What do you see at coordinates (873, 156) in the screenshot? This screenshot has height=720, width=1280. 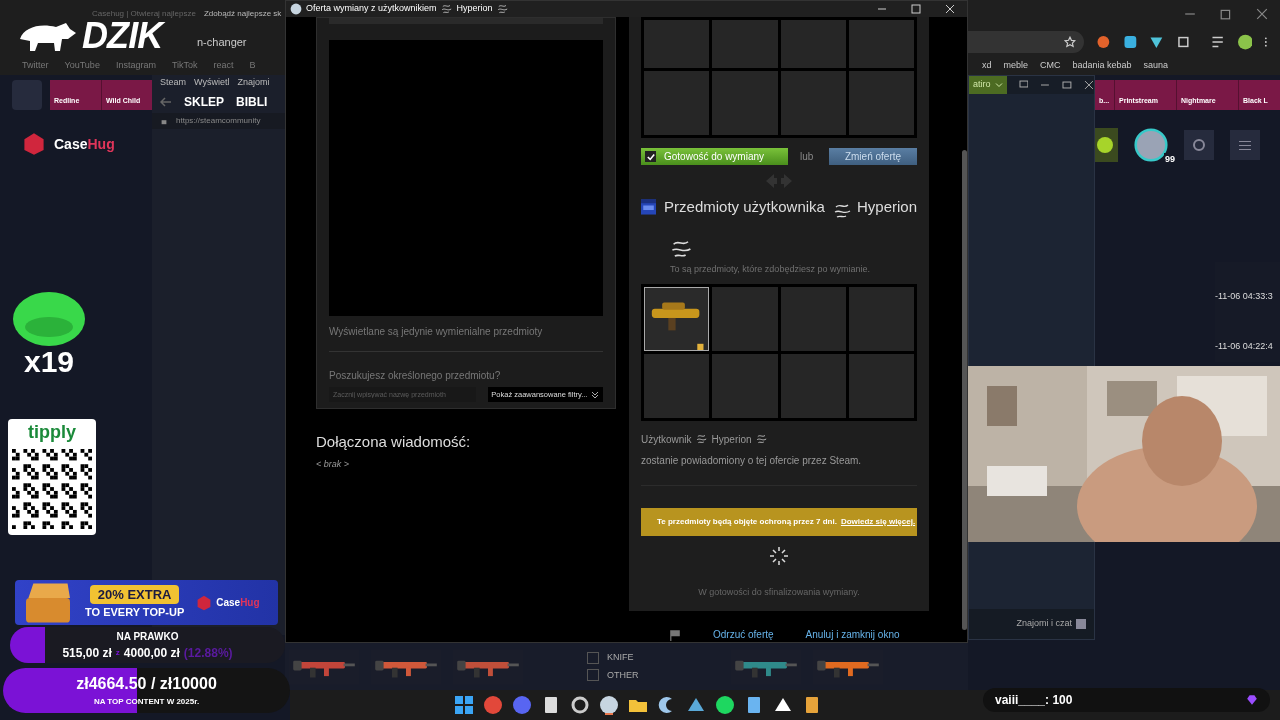 I see `change-offer-button: Zmień ofertę` at bounding box center [873, 156].